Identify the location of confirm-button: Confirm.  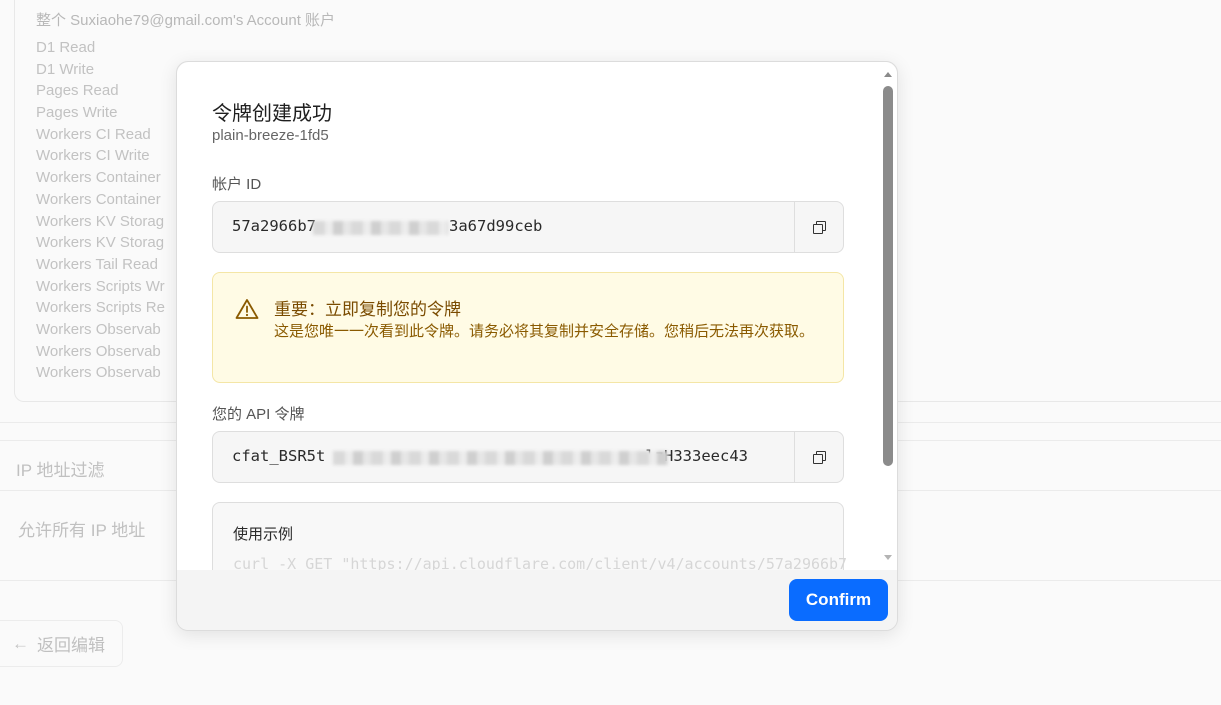
(838, 600).